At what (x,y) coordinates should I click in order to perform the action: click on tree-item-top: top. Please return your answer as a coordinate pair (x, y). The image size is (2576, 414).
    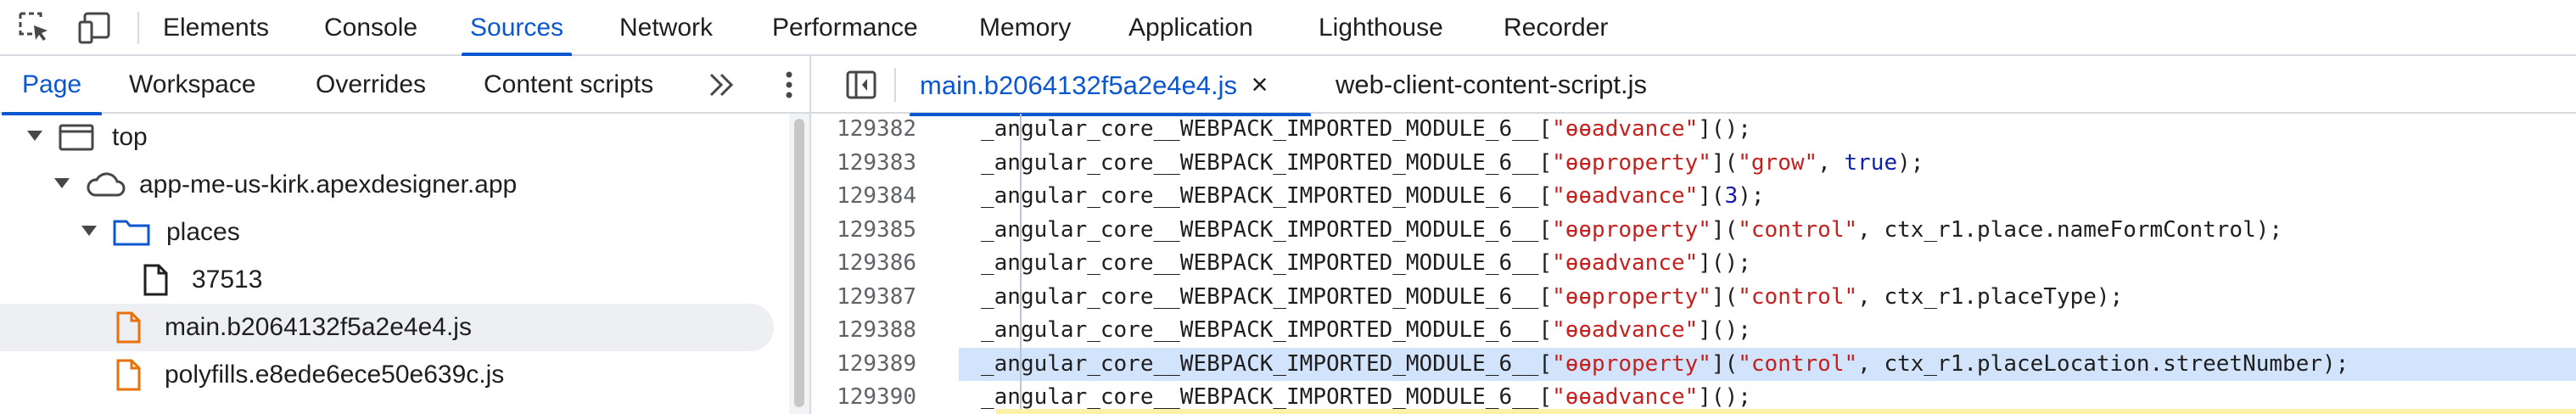
    Looking at the image, I should click on (395, 137).